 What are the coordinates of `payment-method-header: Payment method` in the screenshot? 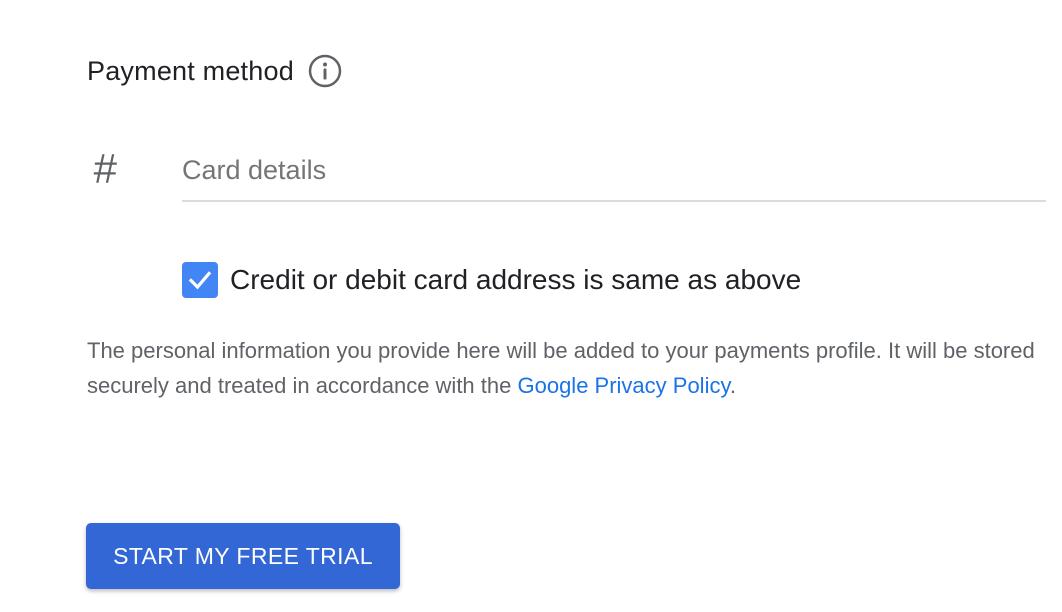 It's located at (214, 71).